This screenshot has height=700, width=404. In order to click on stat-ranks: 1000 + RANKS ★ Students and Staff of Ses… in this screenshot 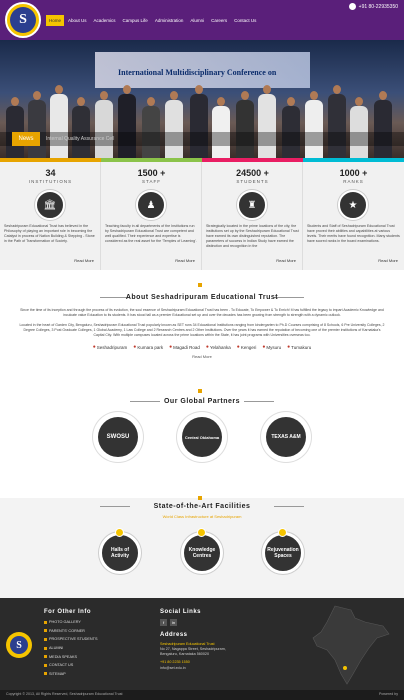, I will do `click(353, 216)`.